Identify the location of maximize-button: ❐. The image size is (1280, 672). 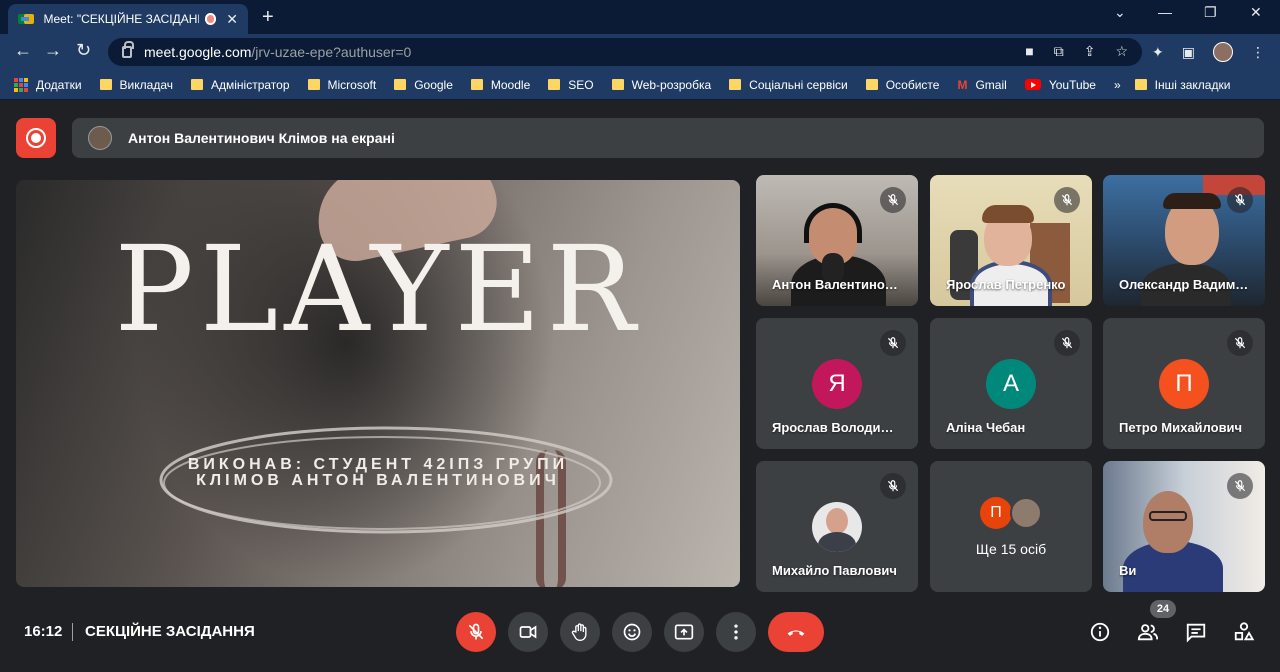
(1210, 12).